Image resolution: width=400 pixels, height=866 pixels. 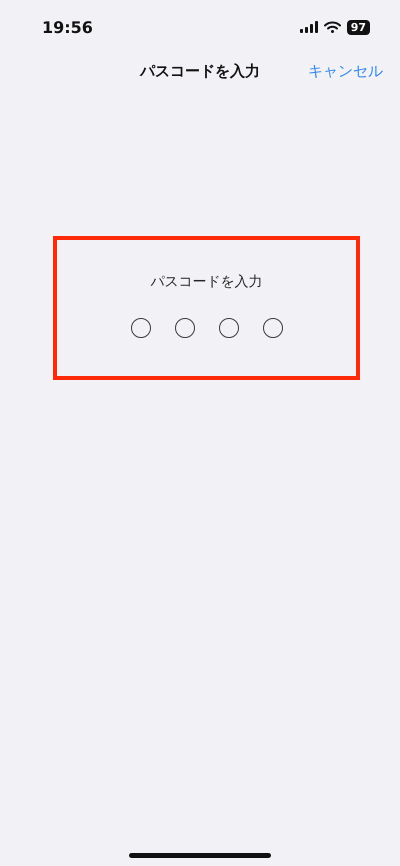 I want to click on passcode-prompt: パスコードを入力, so click(x=206, y=282).